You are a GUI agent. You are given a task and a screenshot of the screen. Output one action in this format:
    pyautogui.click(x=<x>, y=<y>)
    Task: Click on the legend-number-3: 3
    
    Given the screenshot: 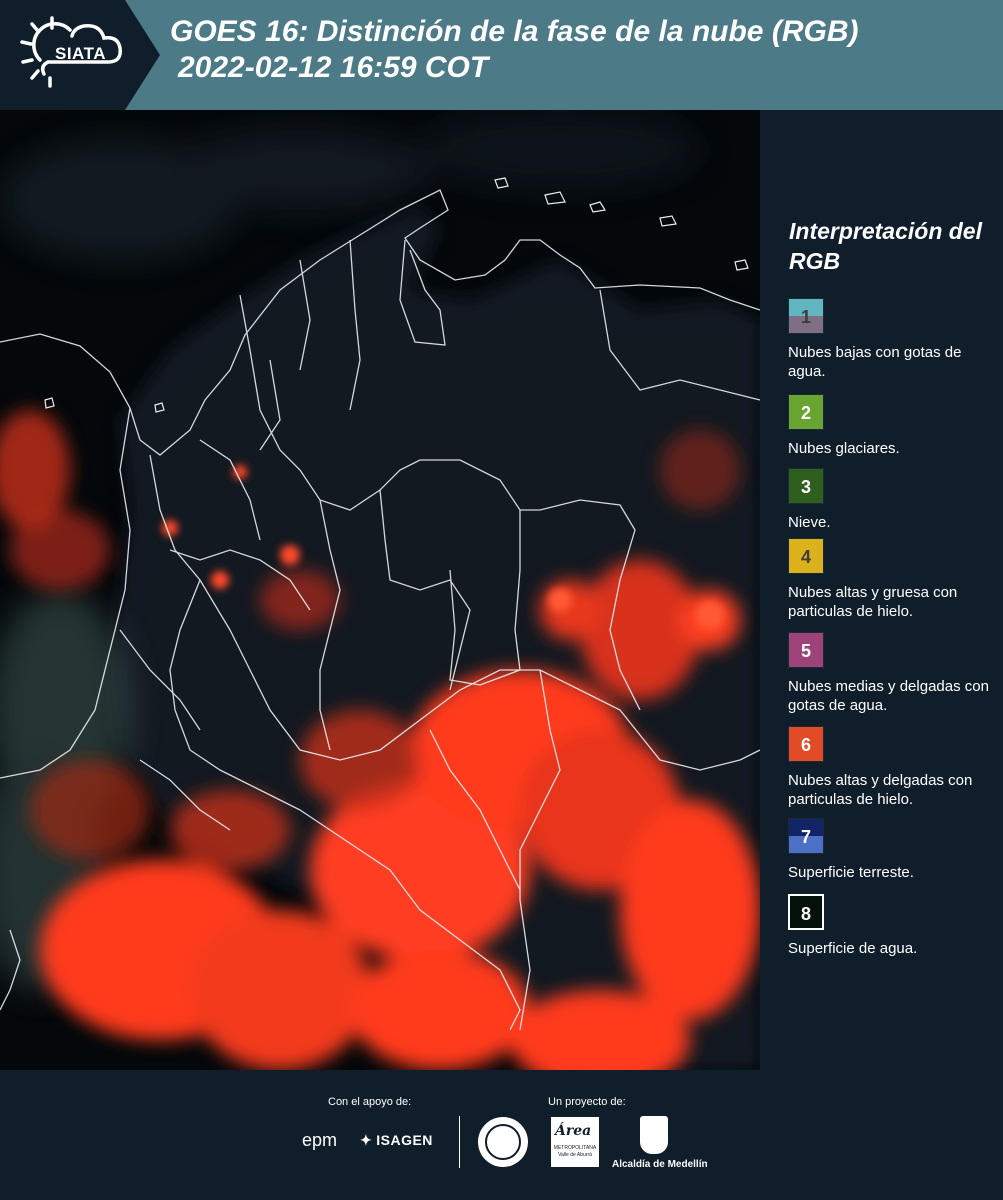 What is the action you would take?
    pyautogui.click(x=805, y=487)
    